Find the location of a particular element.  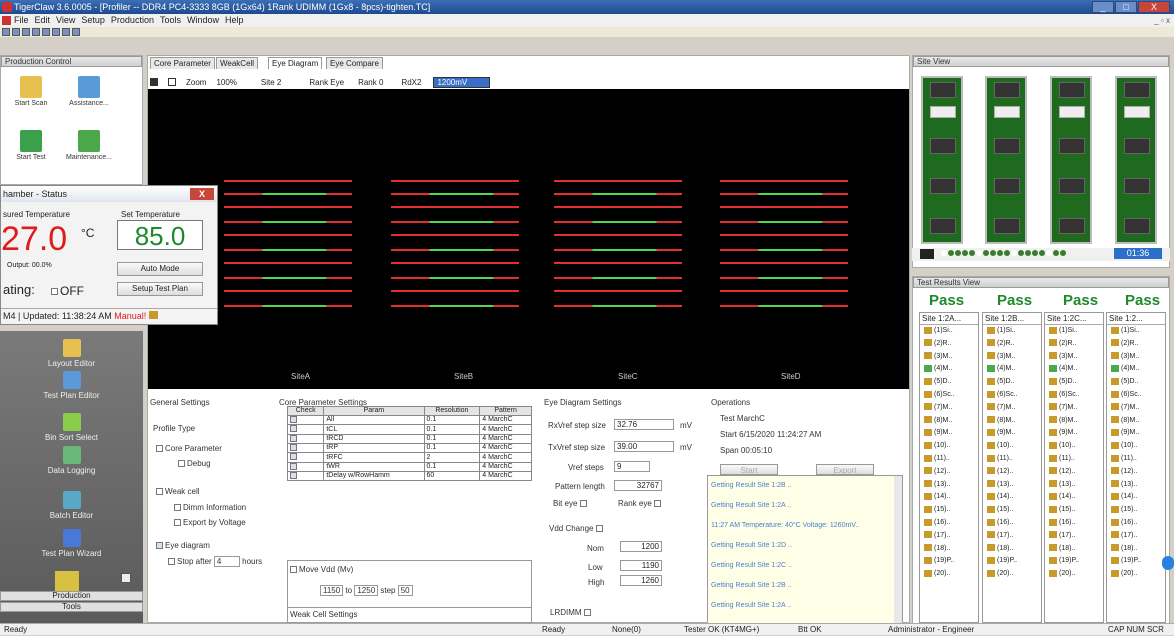

weak-cell-option: Weak cell is located at coordinates (178, 491).